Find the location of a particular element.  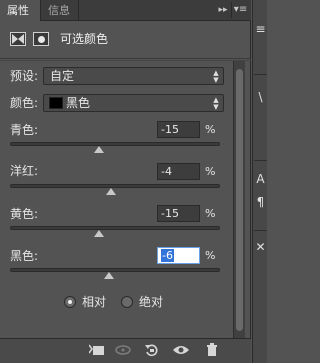

black-input-selection: -6 is located at coordinates (167, 255).